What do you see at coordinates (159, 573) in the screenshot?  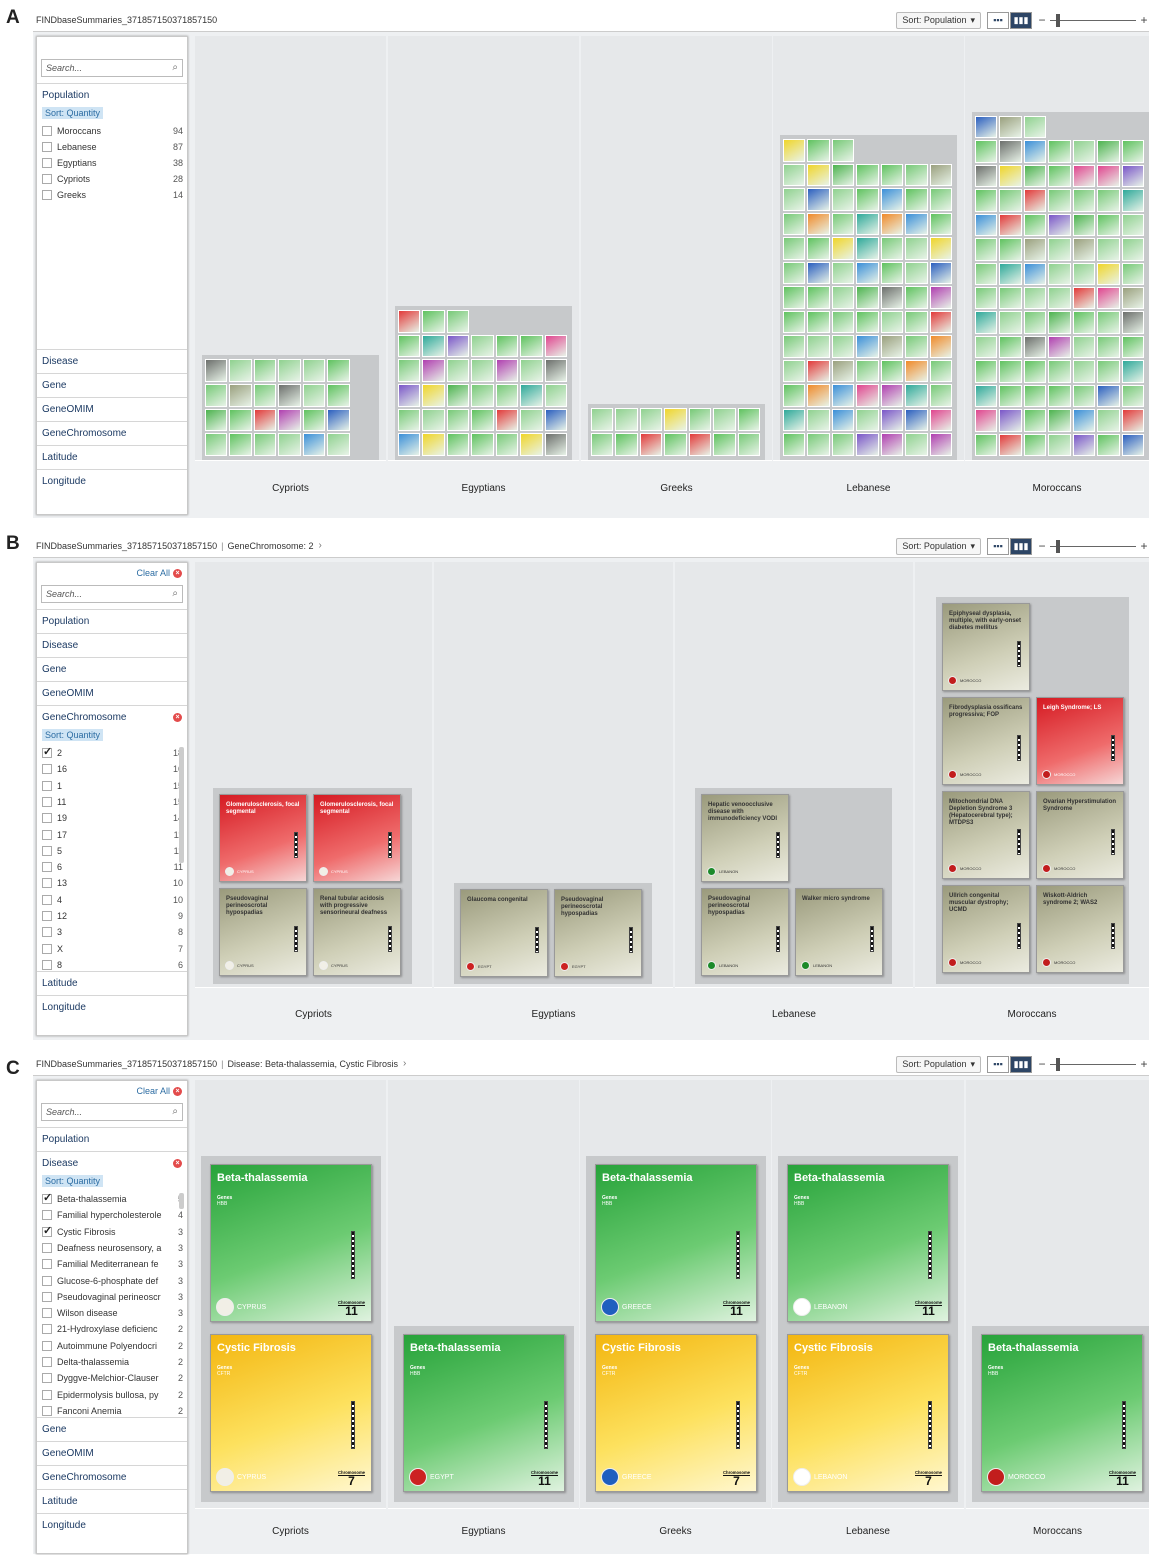 I see `clear-all-button: Clear All ×` at bounding box center [159, 573].